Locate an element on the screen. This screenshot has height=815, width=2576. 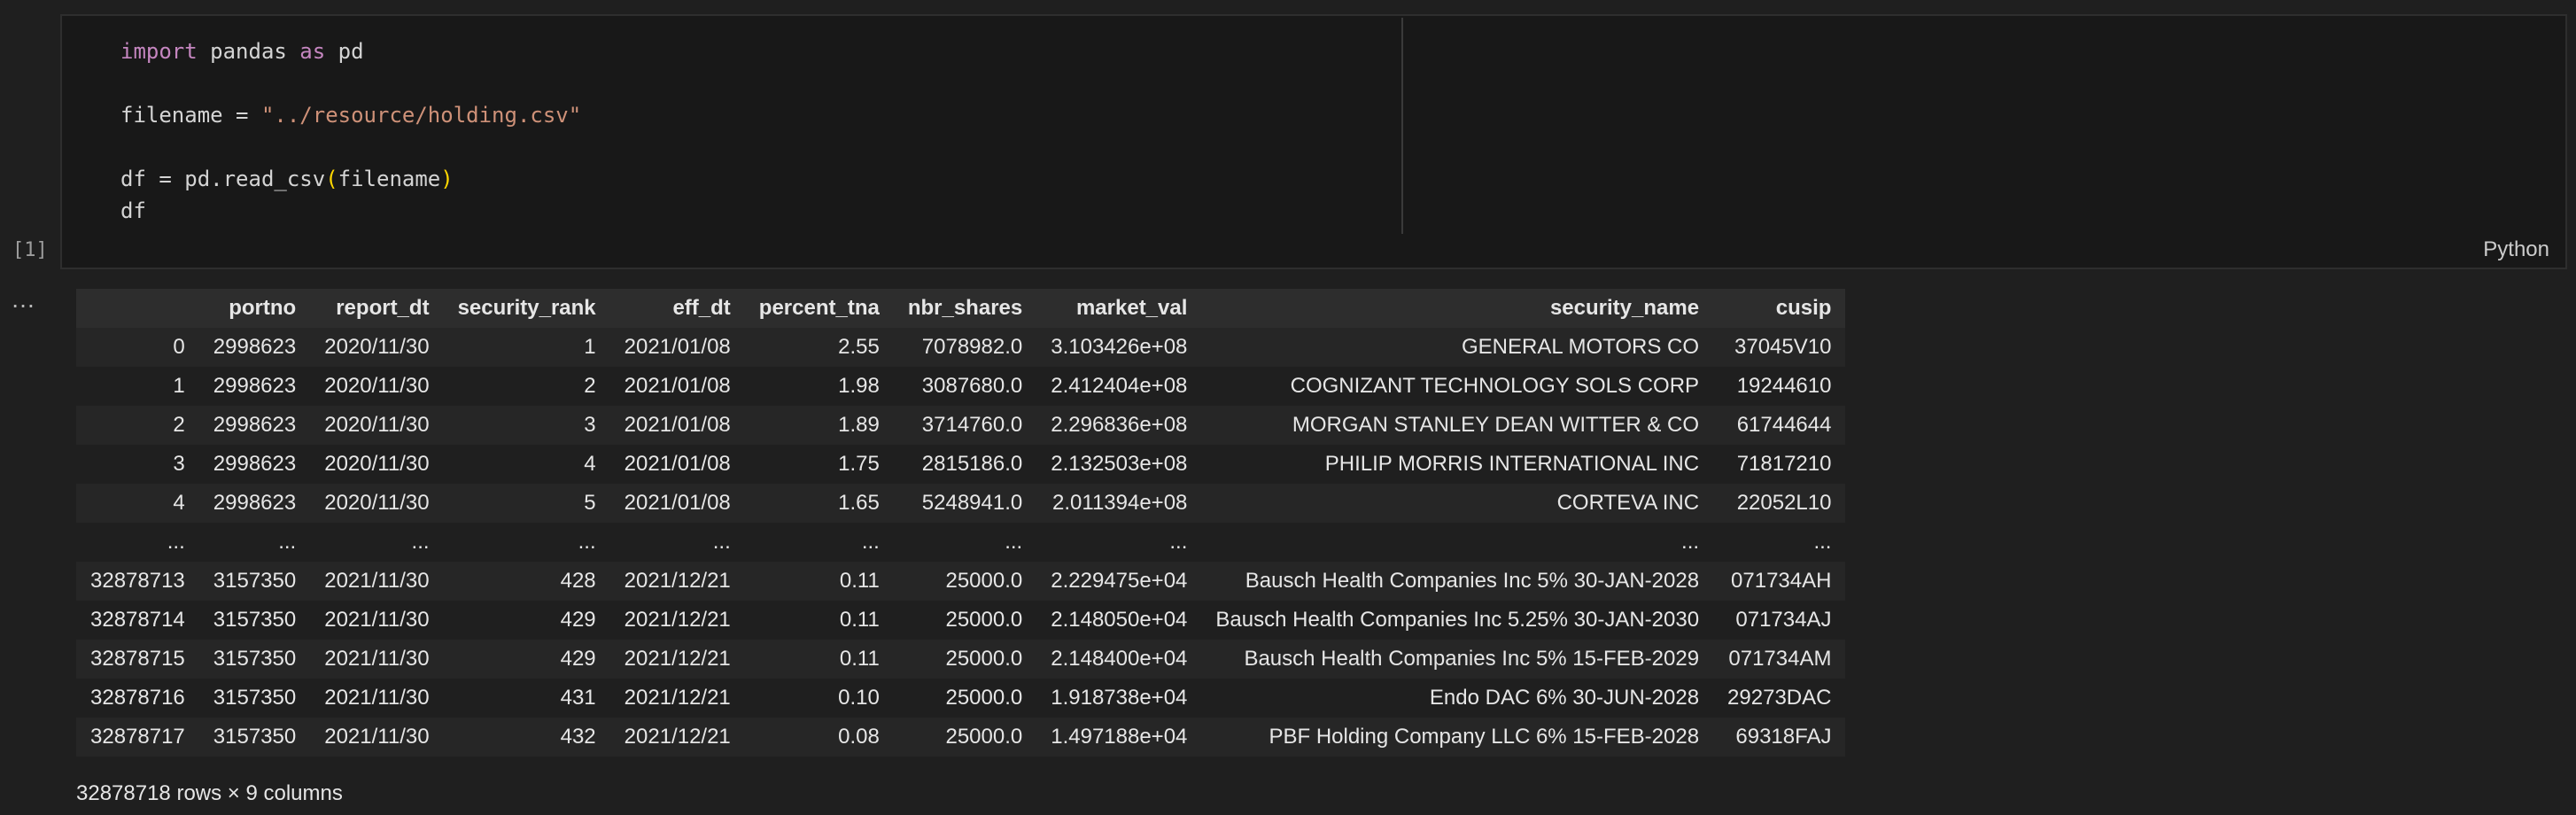
table-cell: 0.08 is located at coordinates (859, 737).